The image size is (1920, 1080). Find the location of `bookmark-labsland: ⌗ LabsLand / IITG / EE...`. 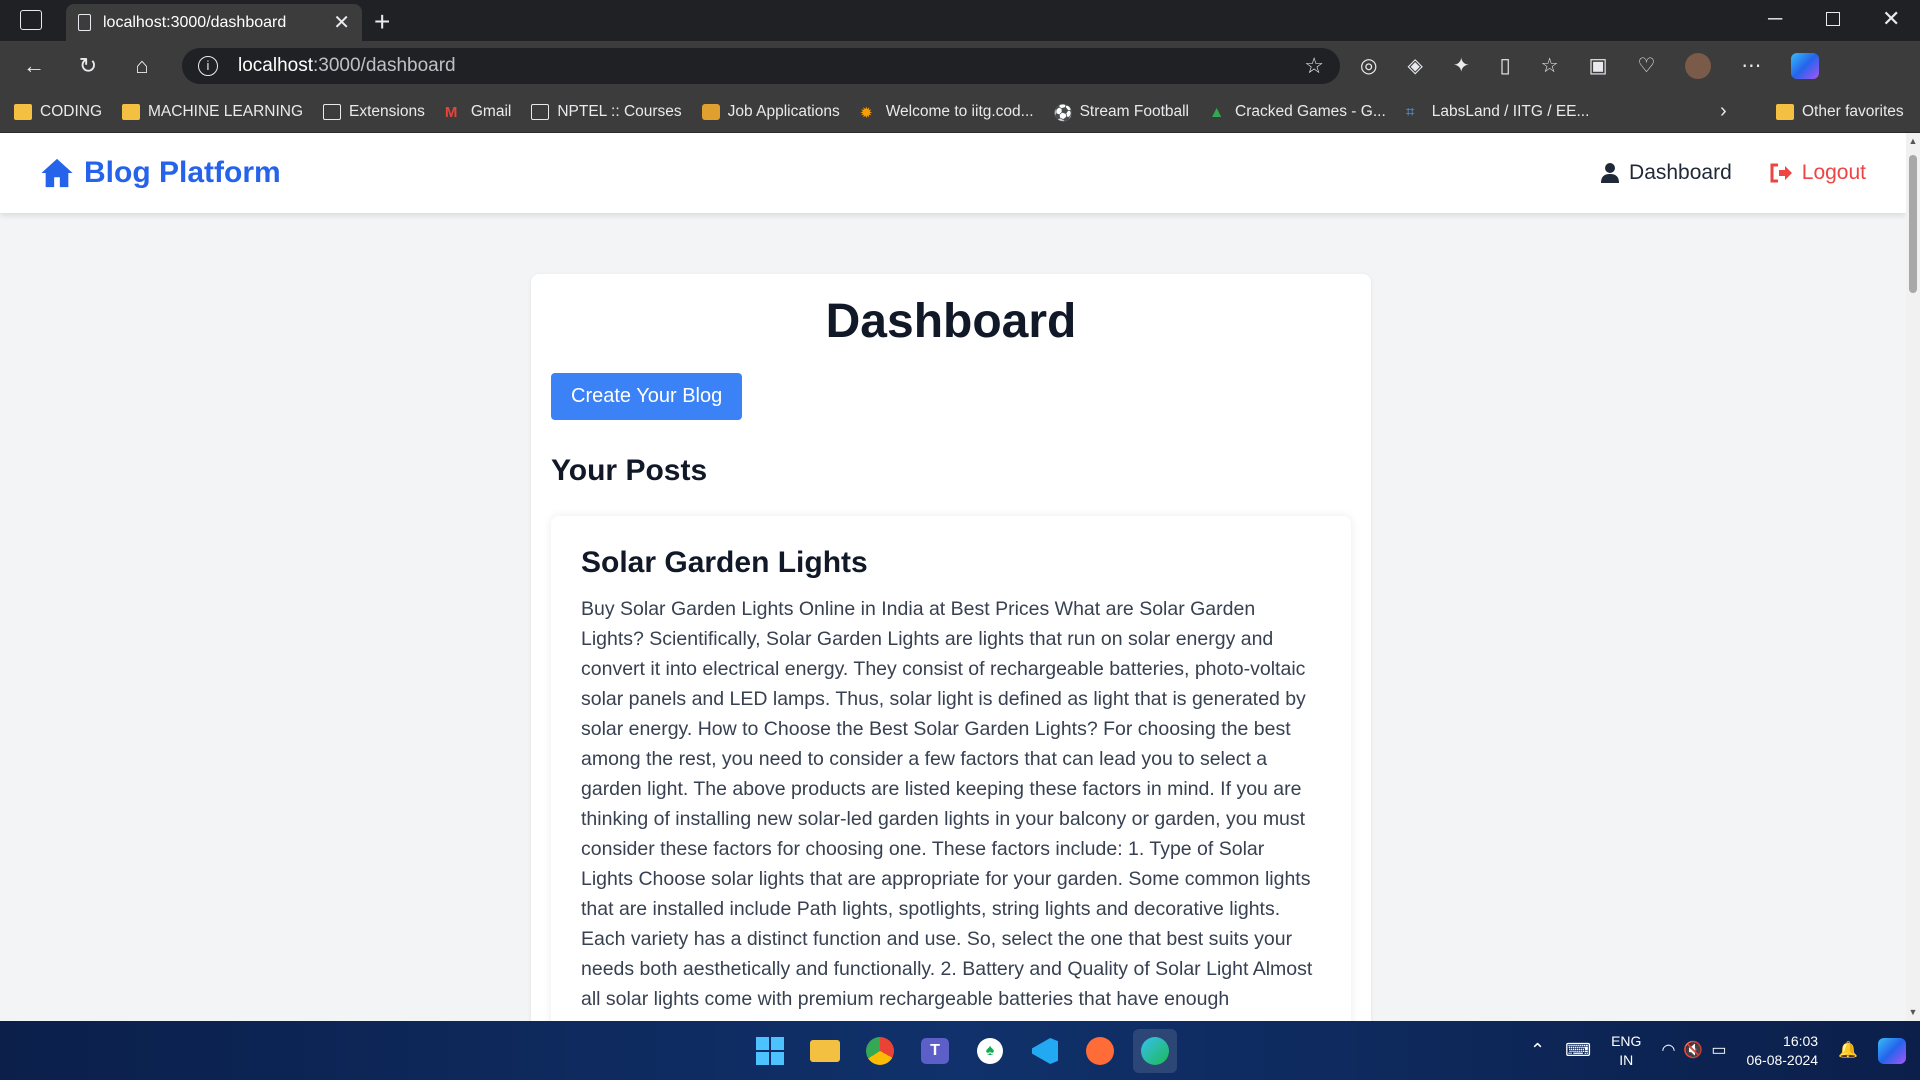

bookmark-labsland: ⌗ LabsLand / IITG / EE... is located at coordinates (1498, 112).